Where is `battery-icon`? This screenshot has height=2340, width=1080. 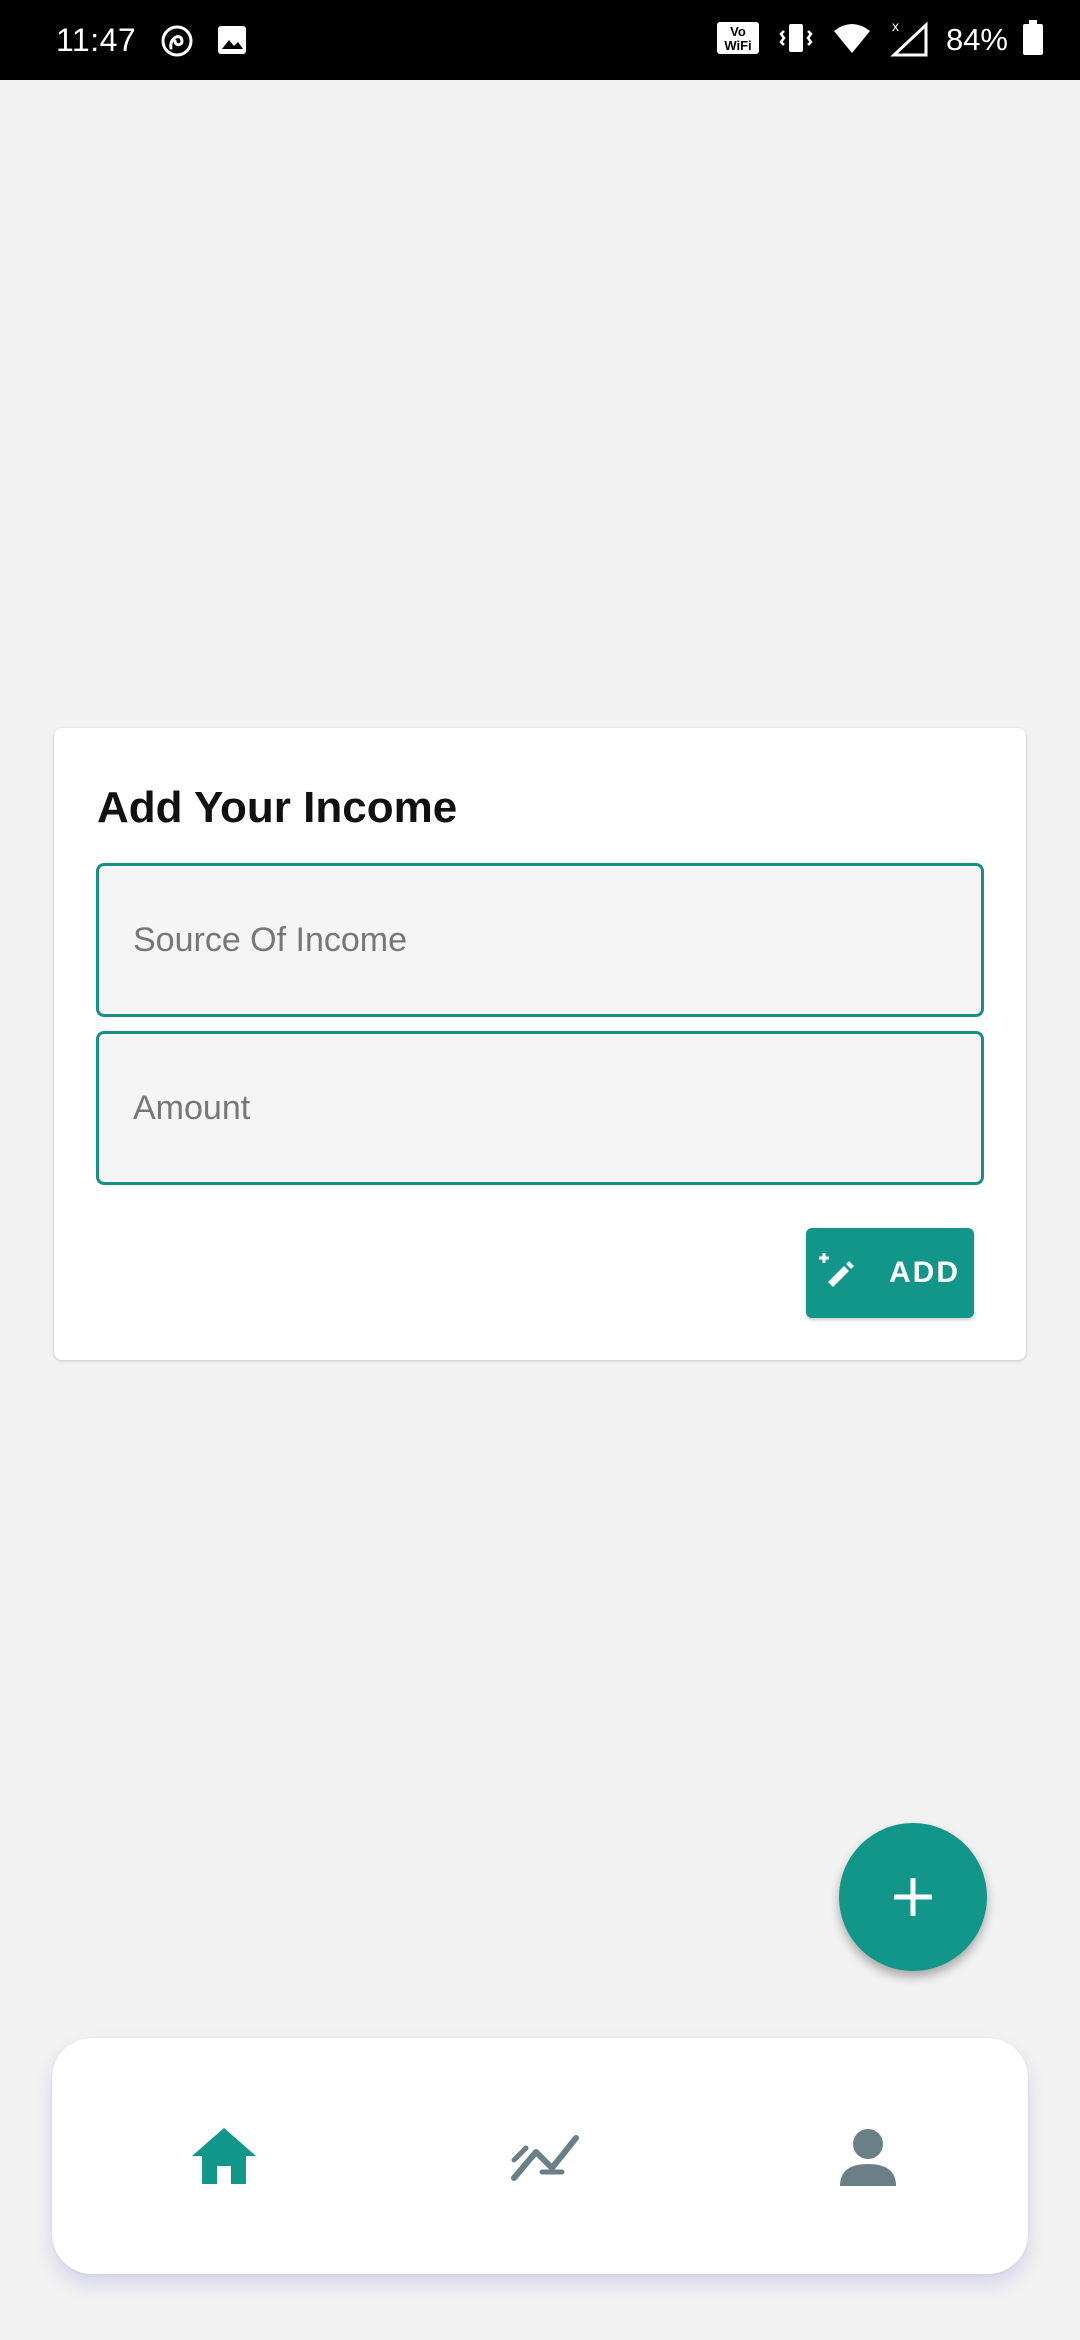
battery-icon is located at coordinates (1033, 40).